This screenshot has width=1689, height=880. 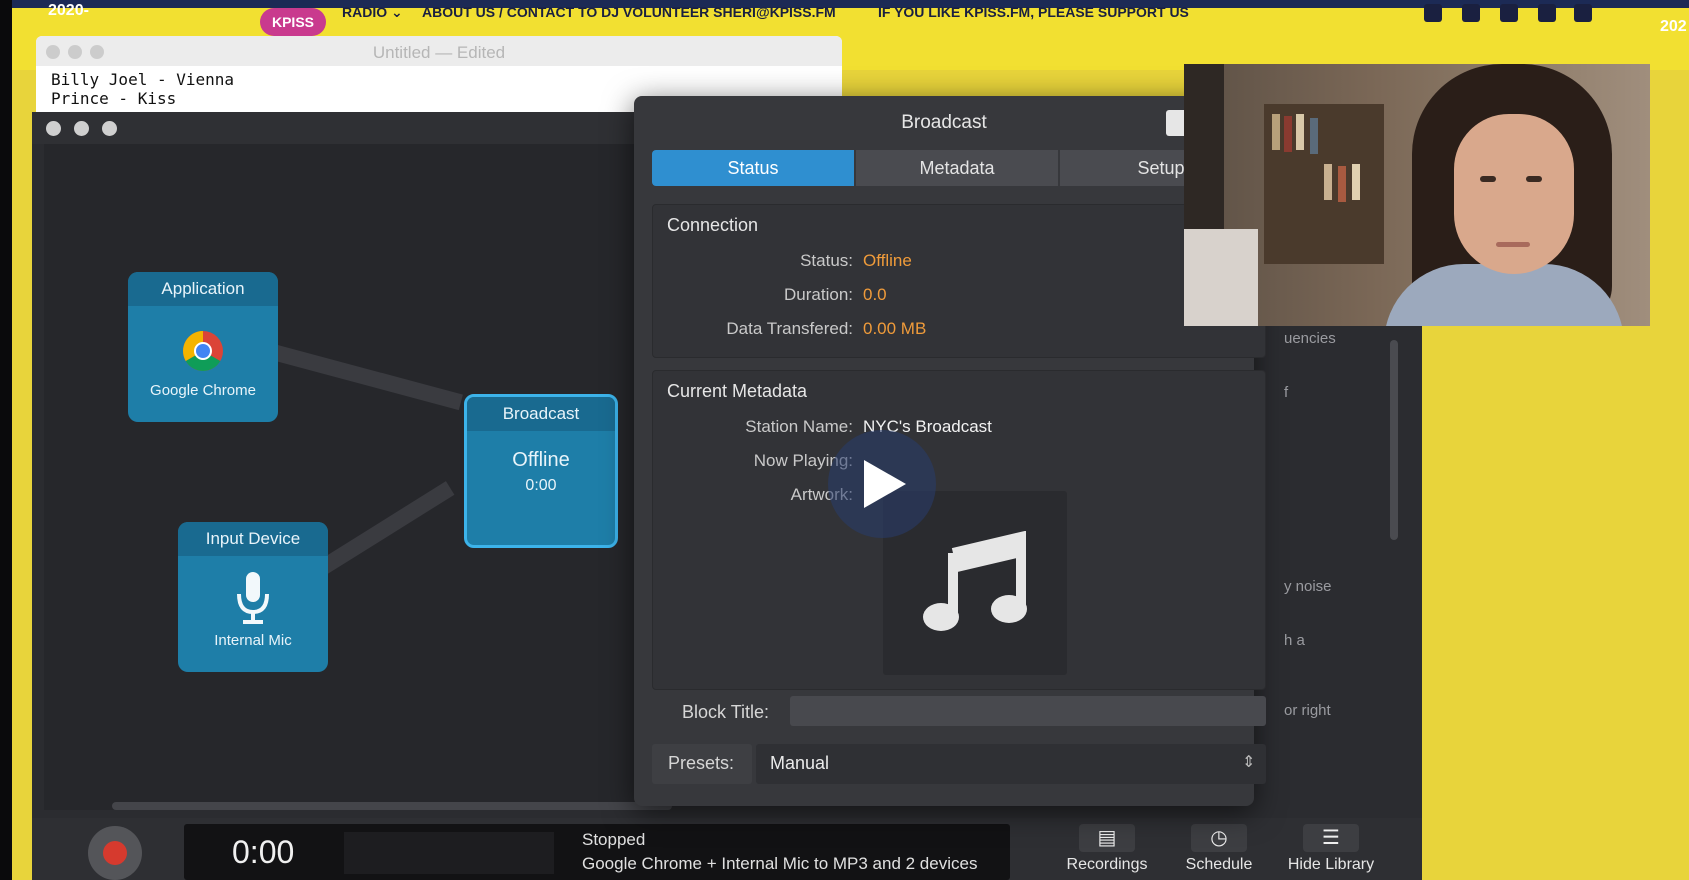 What do you see at coordinates (1308, 586) in the screenshot?
I see `library-text: y noise` at bounding box center [1308, 586].